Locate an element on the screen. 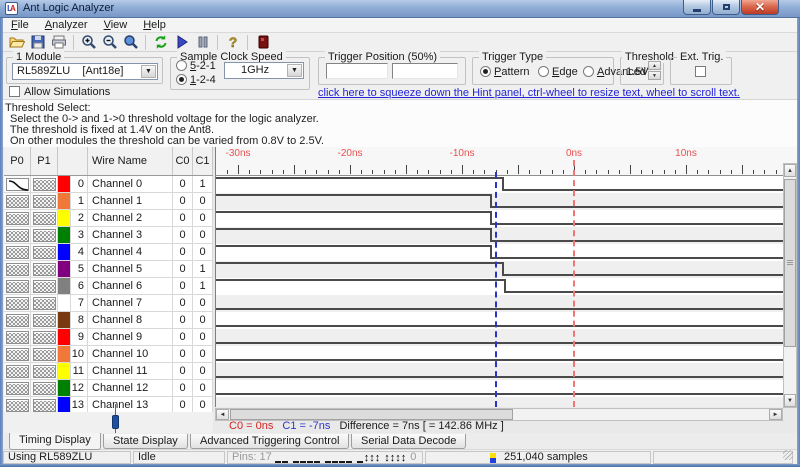 This screenshot has height=467, width=800. trigger-advanced-radio is located at coordinates (588, 71).